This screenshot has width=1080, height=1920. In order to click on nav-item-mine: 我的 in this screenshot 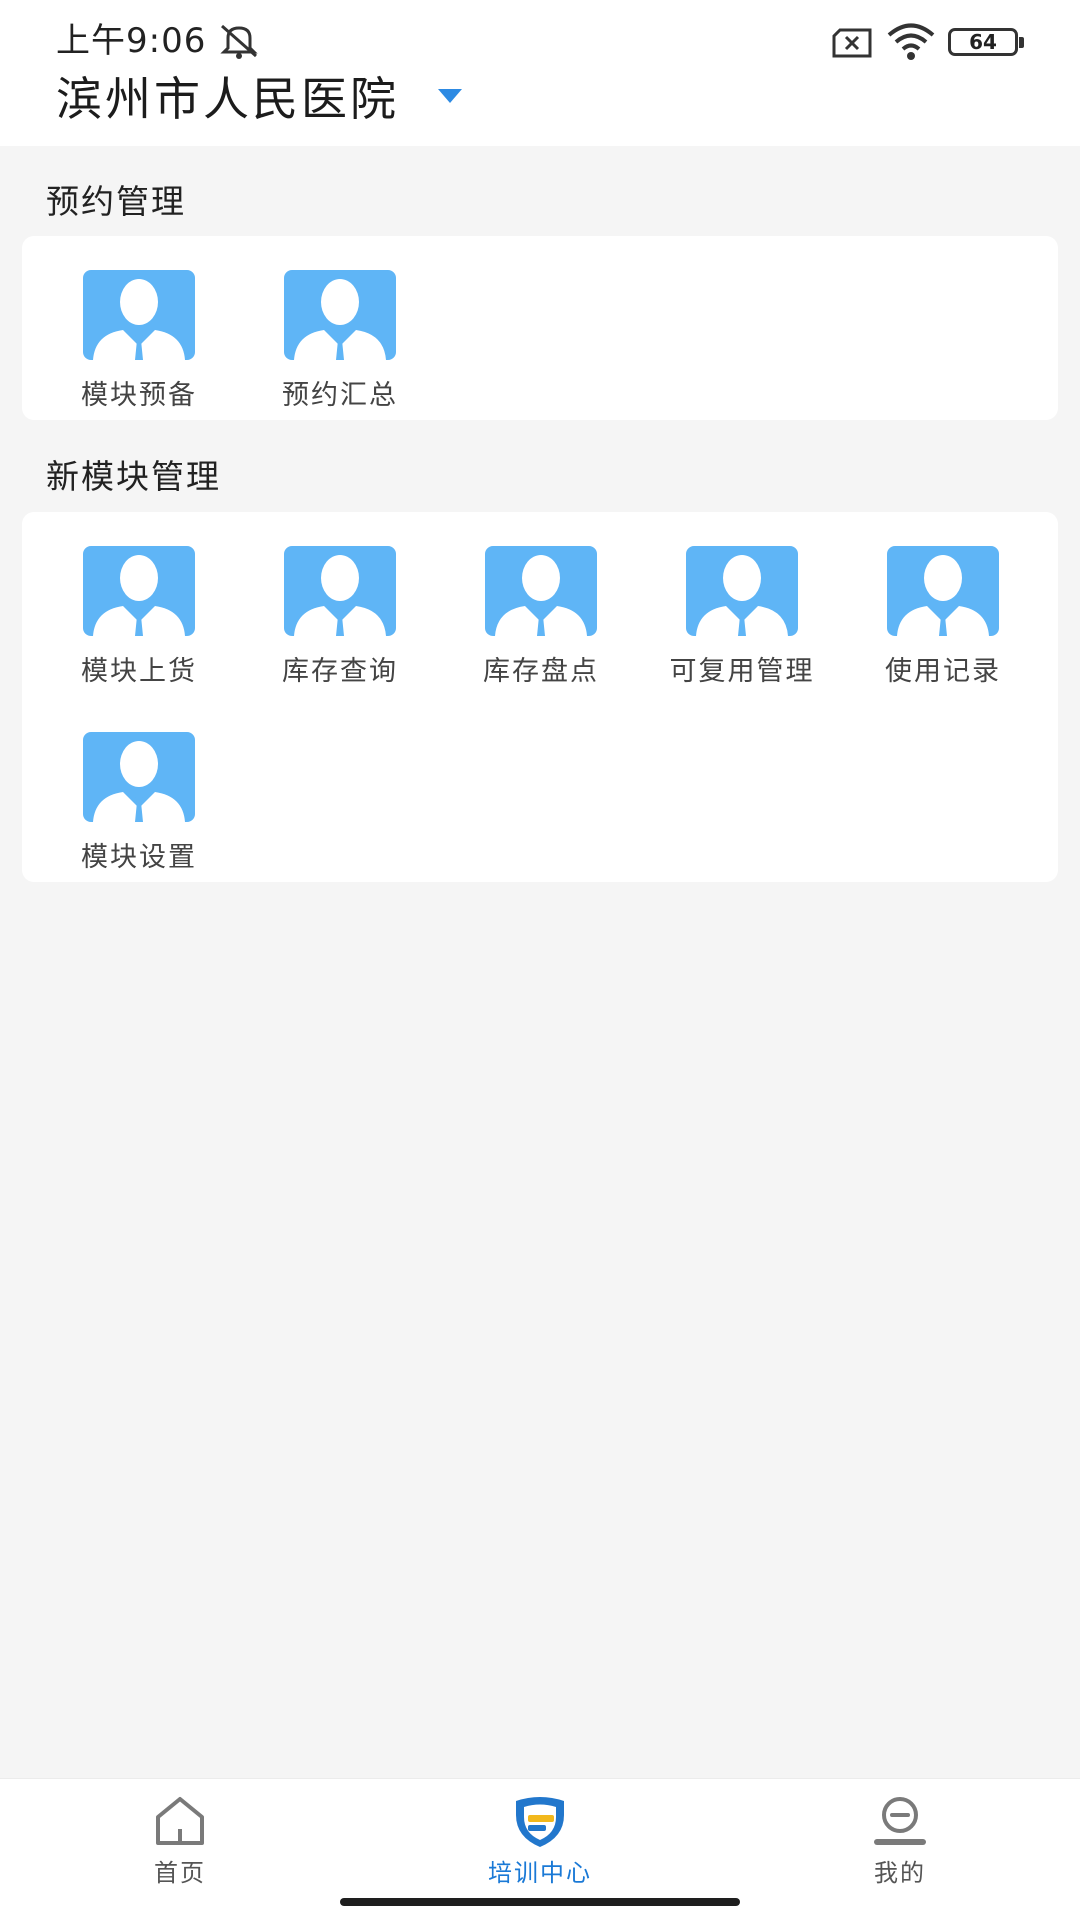, I will do `click(900, 1839)`.